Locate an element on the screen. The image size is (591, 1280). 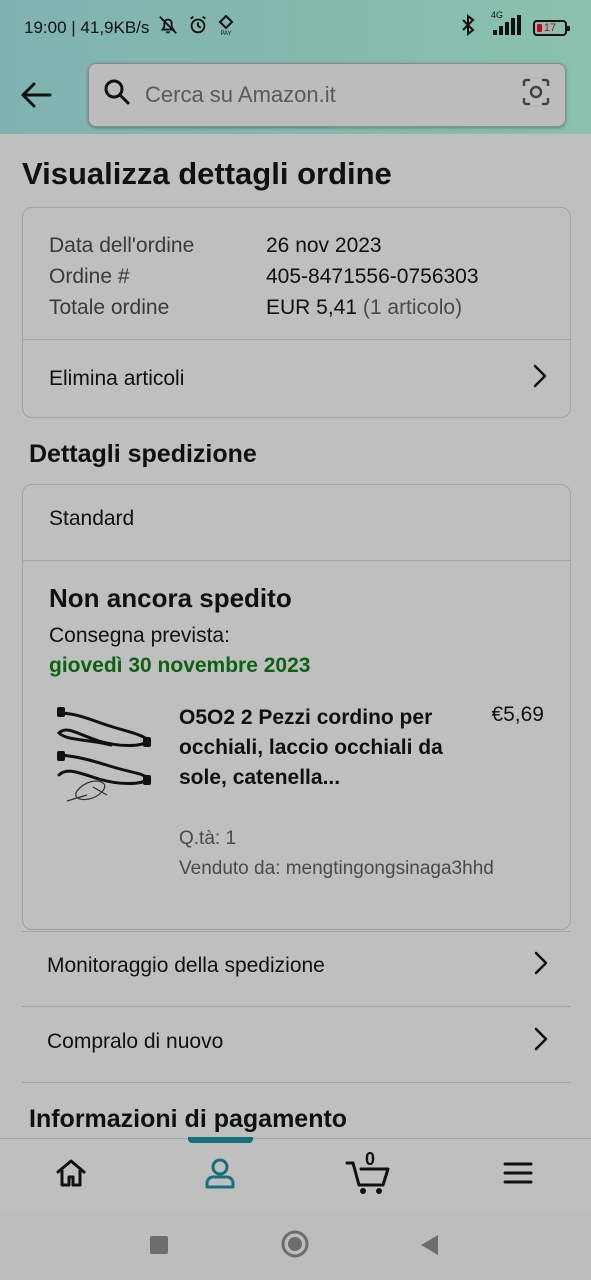
track-shipment-link: Monitoraggio della spedizione is located at coordinates (296, 966).